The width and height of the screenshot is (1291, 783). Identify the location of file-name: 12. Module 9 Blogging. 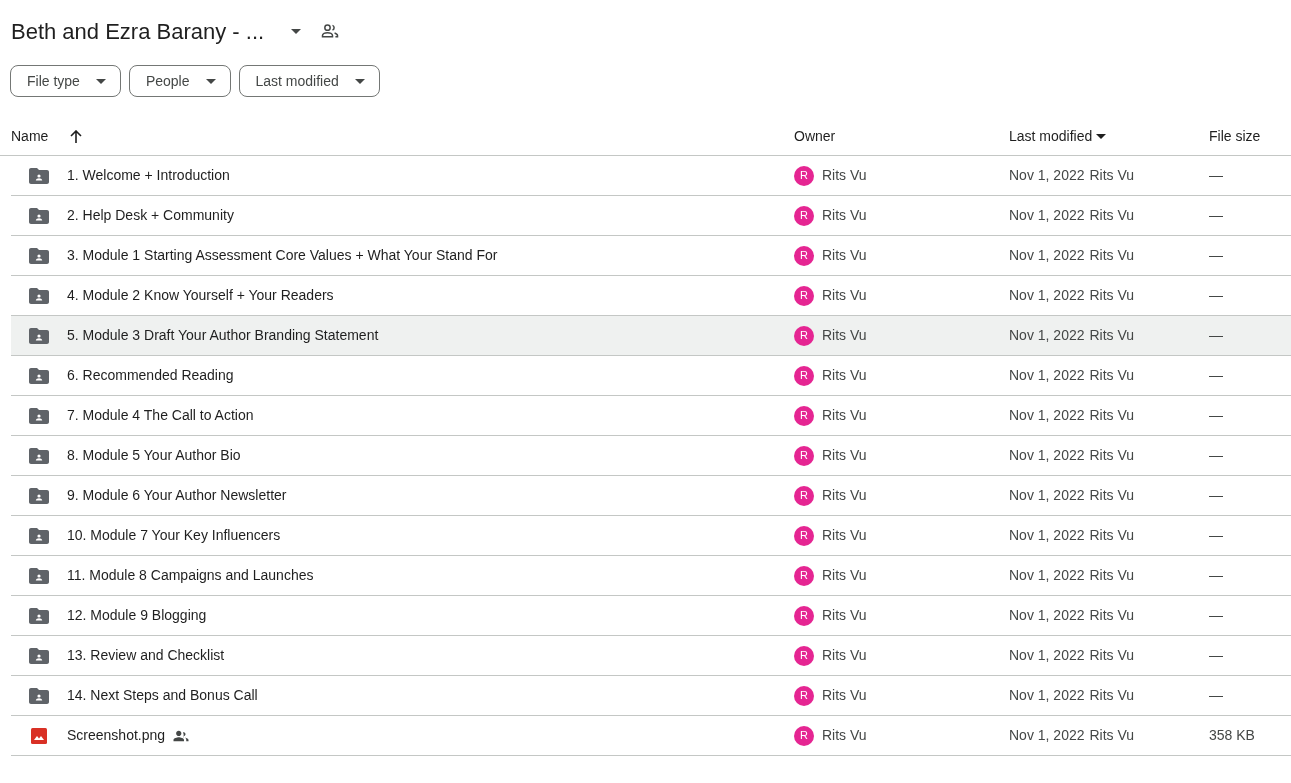
(137, 615).